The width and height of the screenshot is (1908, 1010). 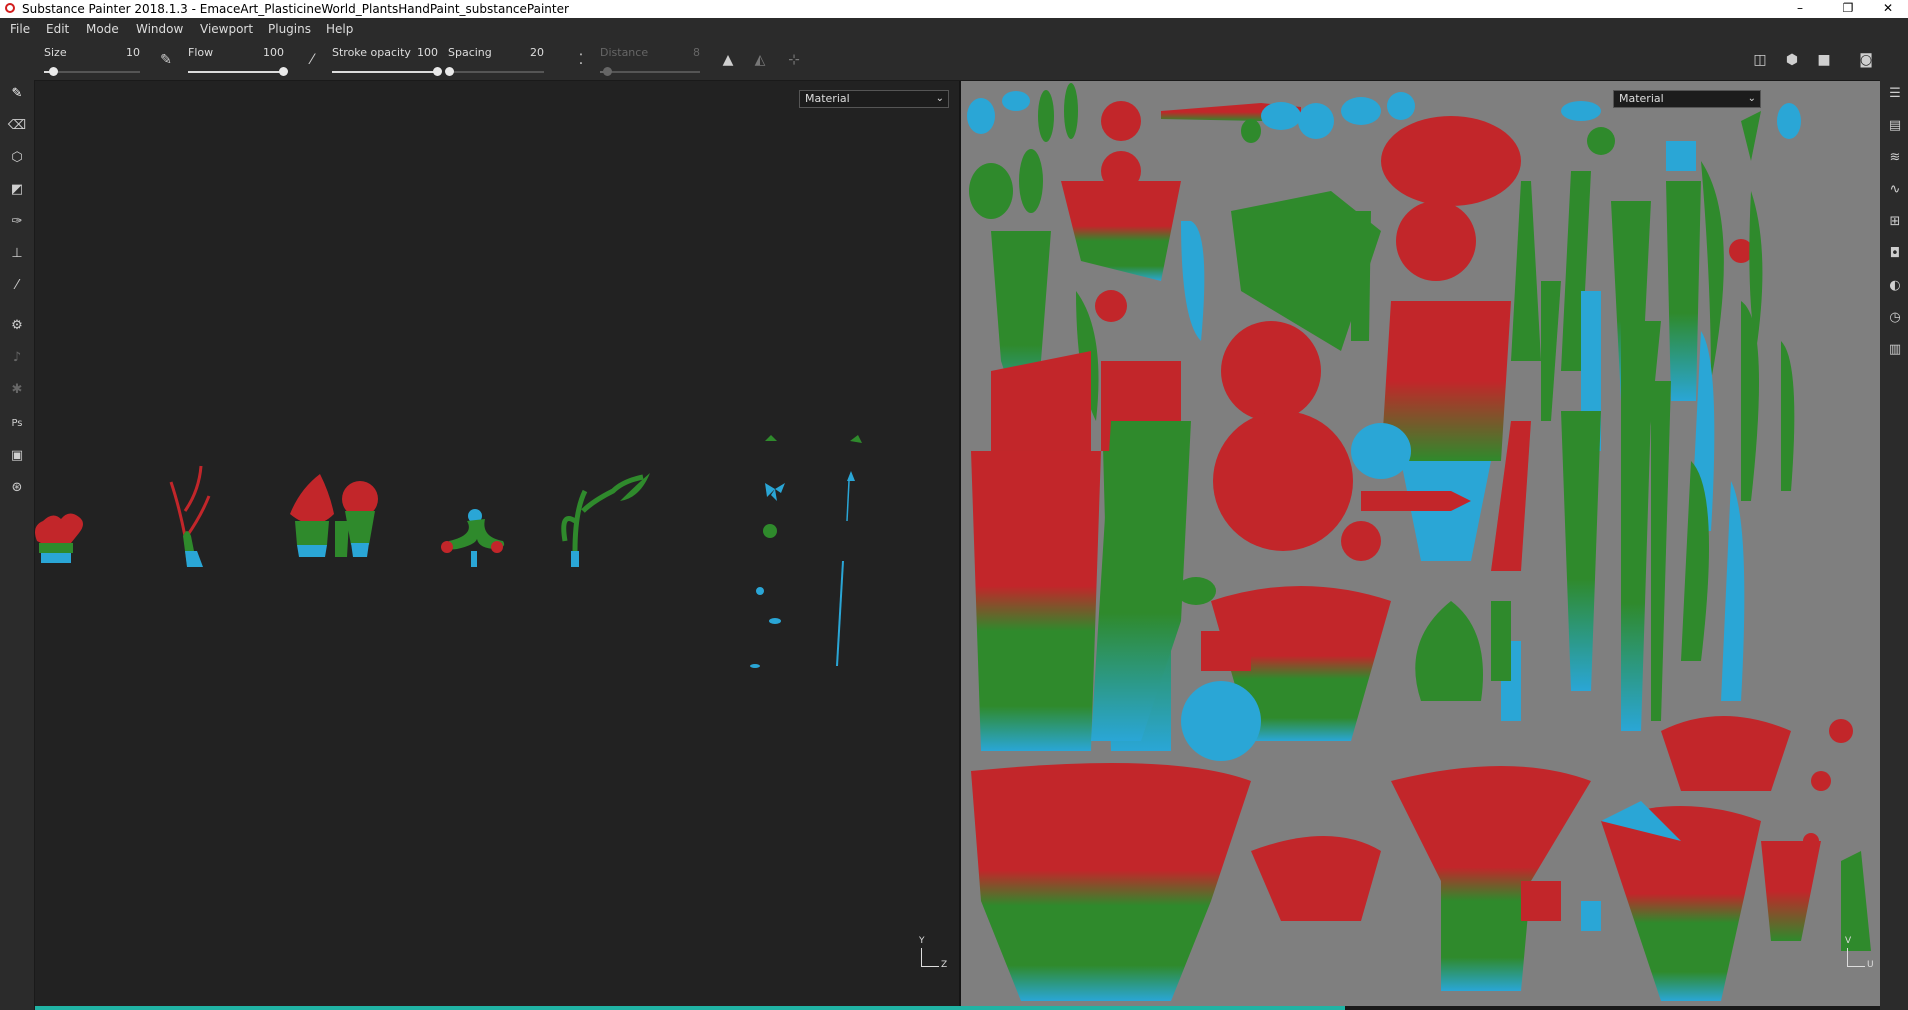 I want to click on substance-painter-logo-icon, so click(x=10, y=8).